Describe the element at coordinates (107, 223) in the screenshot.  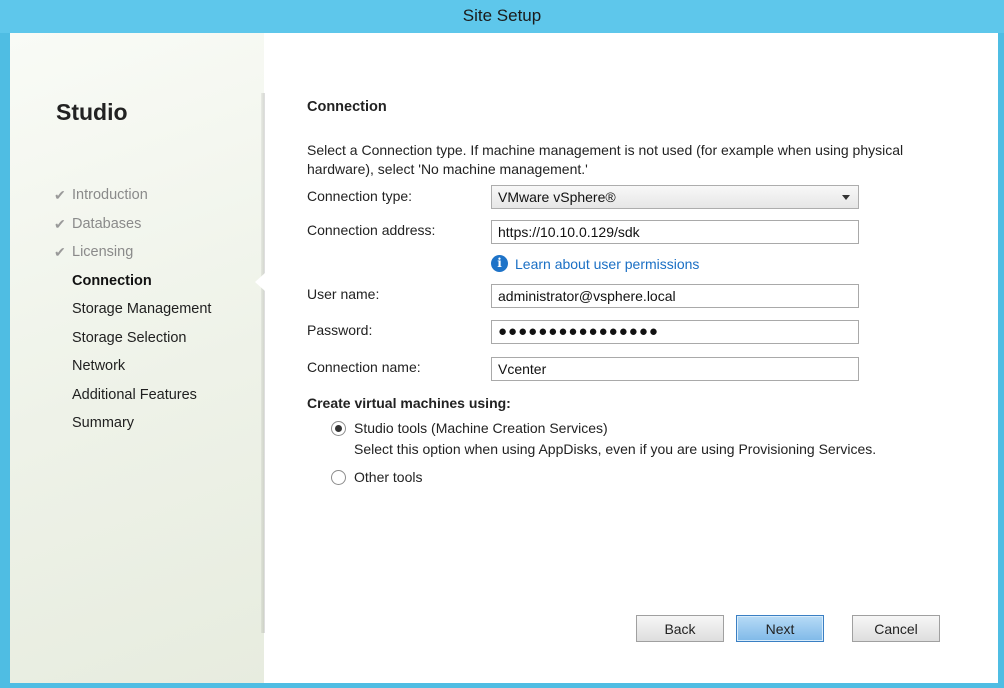
I see `step-label: Databases` at that location.